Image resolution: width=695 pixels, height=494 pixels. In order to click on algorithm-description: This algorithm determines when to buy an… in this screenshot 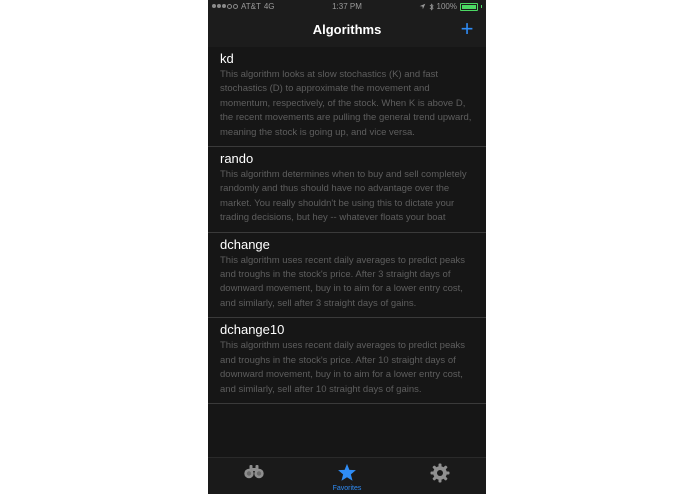, I will do `click(343, 196)`.